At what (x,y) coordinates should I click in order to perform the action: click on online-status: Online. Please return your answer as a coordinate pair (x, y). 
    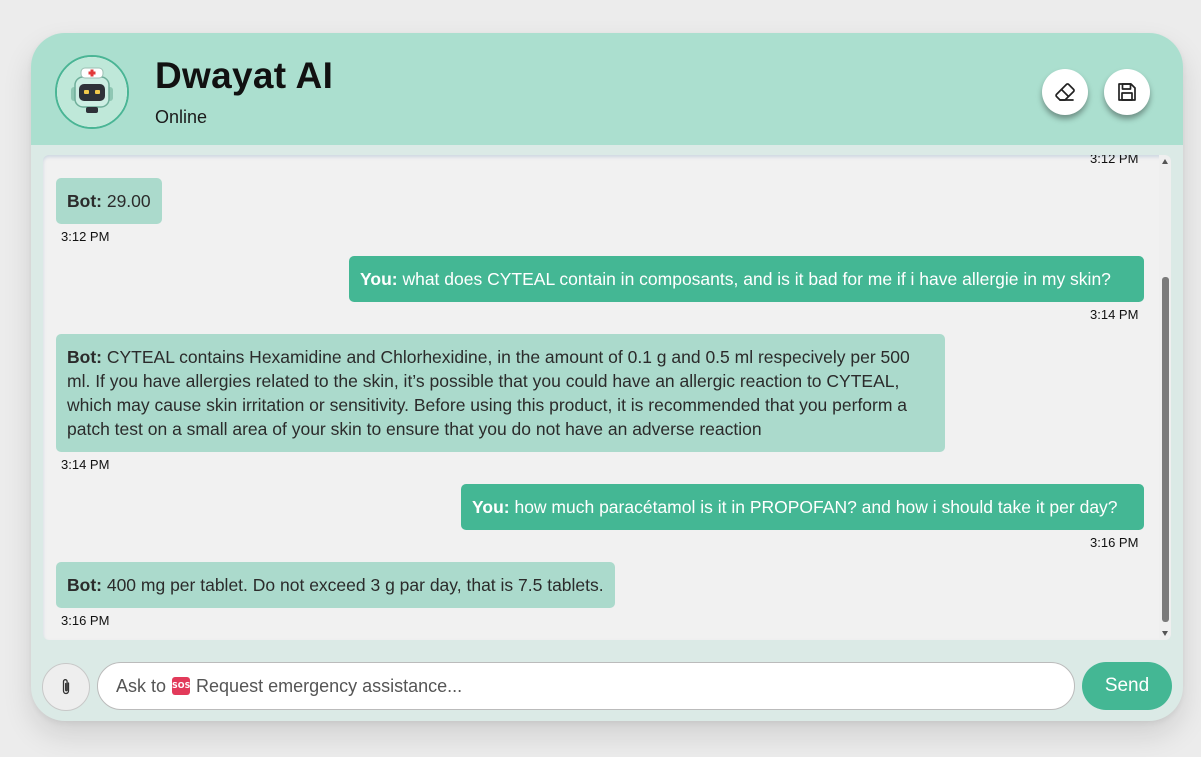
    Looking at the image, I should click on (181, 117).